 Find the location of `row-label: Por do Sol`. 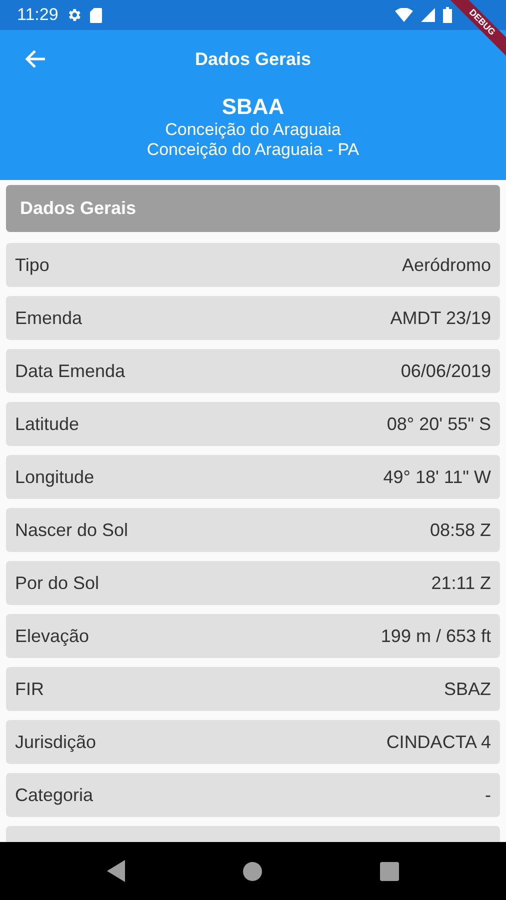

row-label: Por do Sol is located at coordinates (57, 583).